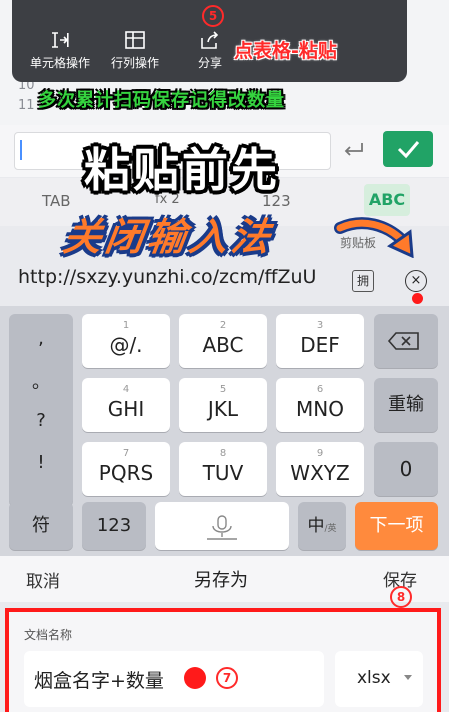 The width and height of the screenshot is (449, 712). Describe the element at coordinates (180, 277) in the screenshot. I see `clipboard-url: http://sxzy.yunzhi.co/zcm/ffZuU` at that location.